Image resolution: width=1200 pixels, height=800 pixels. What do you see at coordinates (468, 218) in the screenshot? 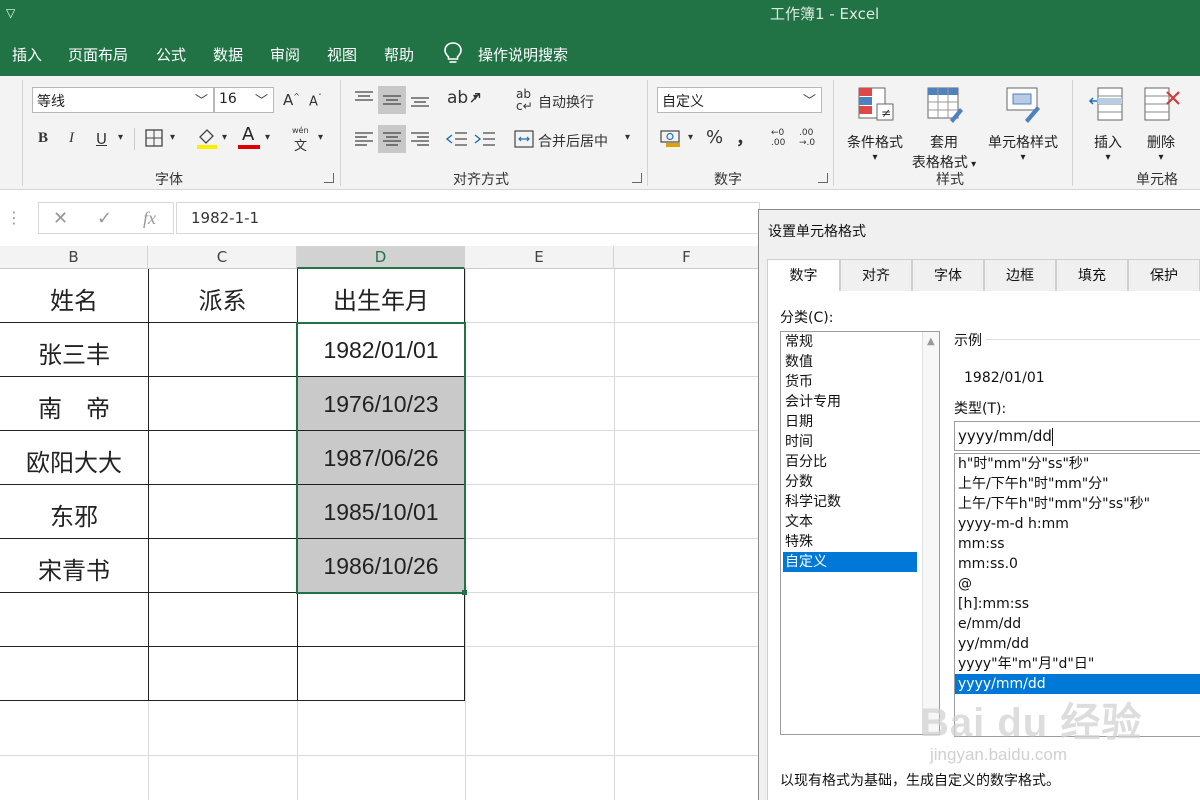
I see `formula-input: 1982-1-1` at bounding box center [468, 218].